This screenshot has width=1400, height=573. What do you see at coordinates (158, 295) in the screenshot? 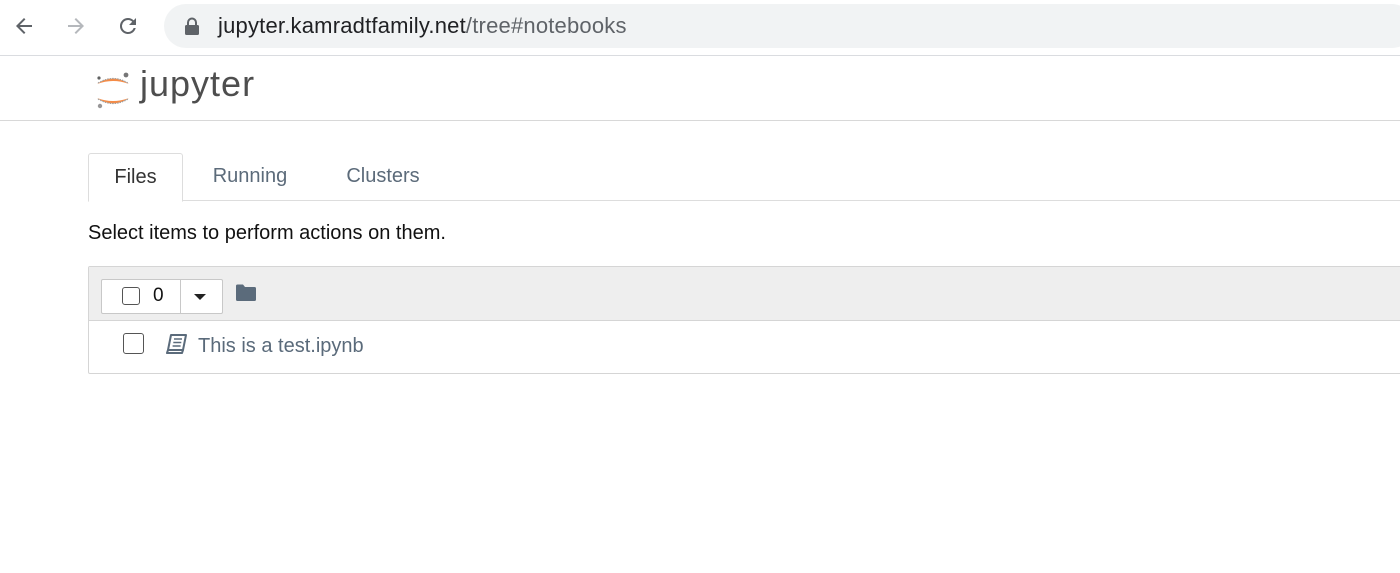
I see `selected-count: 0` at bounding box center [158, 295].